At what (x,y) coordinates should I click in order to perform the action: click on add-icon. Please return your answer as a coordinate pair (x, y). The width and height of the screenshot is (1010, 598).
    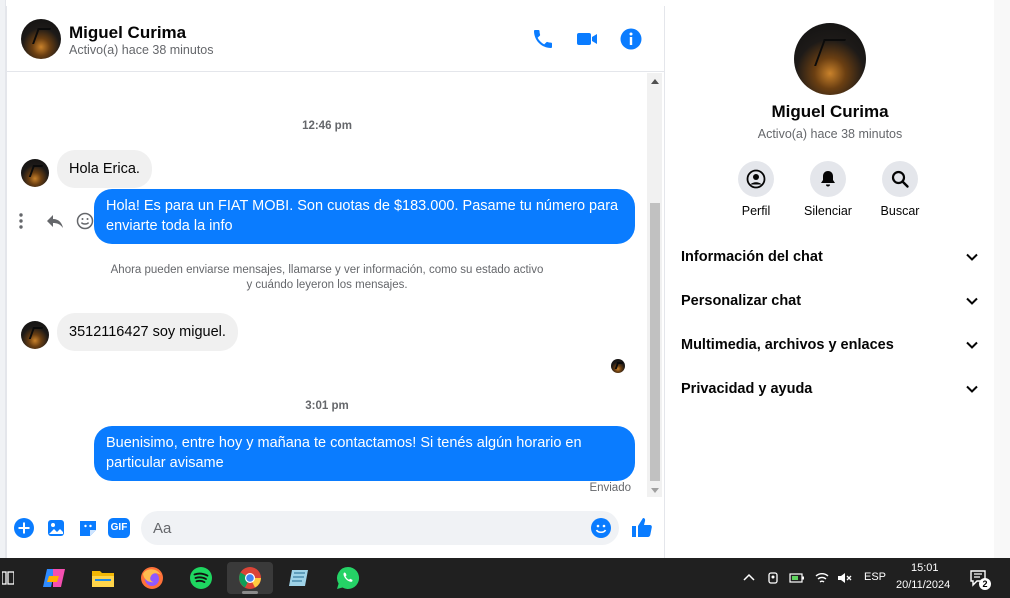
    Looking at the image, I should click on (24, 528).